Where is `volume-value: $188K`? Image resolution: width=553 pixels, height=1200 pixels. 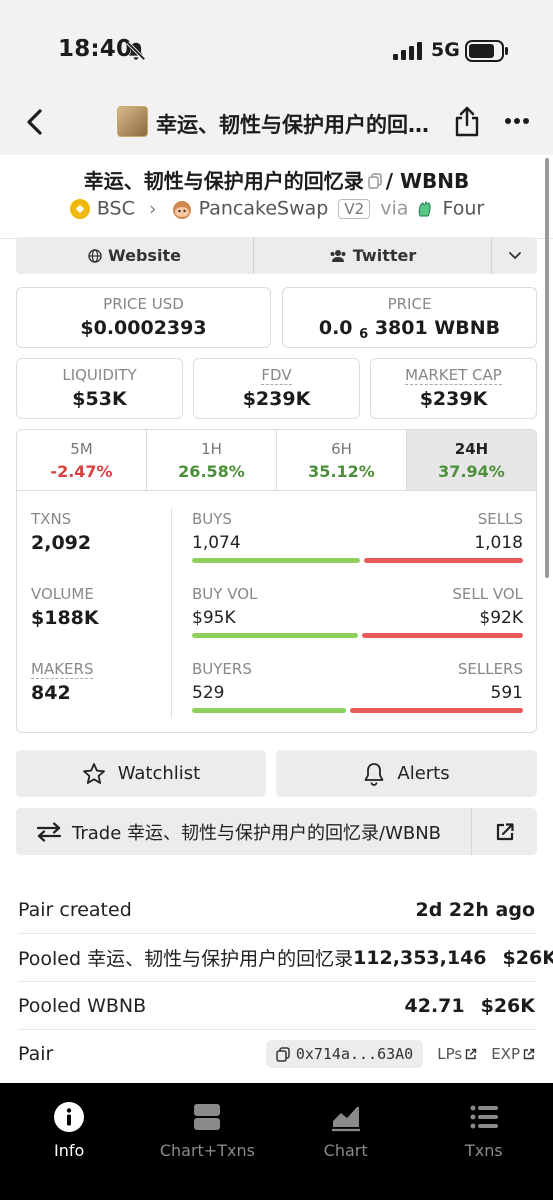 volume-value: $188K is located at coordinates (65, 618).